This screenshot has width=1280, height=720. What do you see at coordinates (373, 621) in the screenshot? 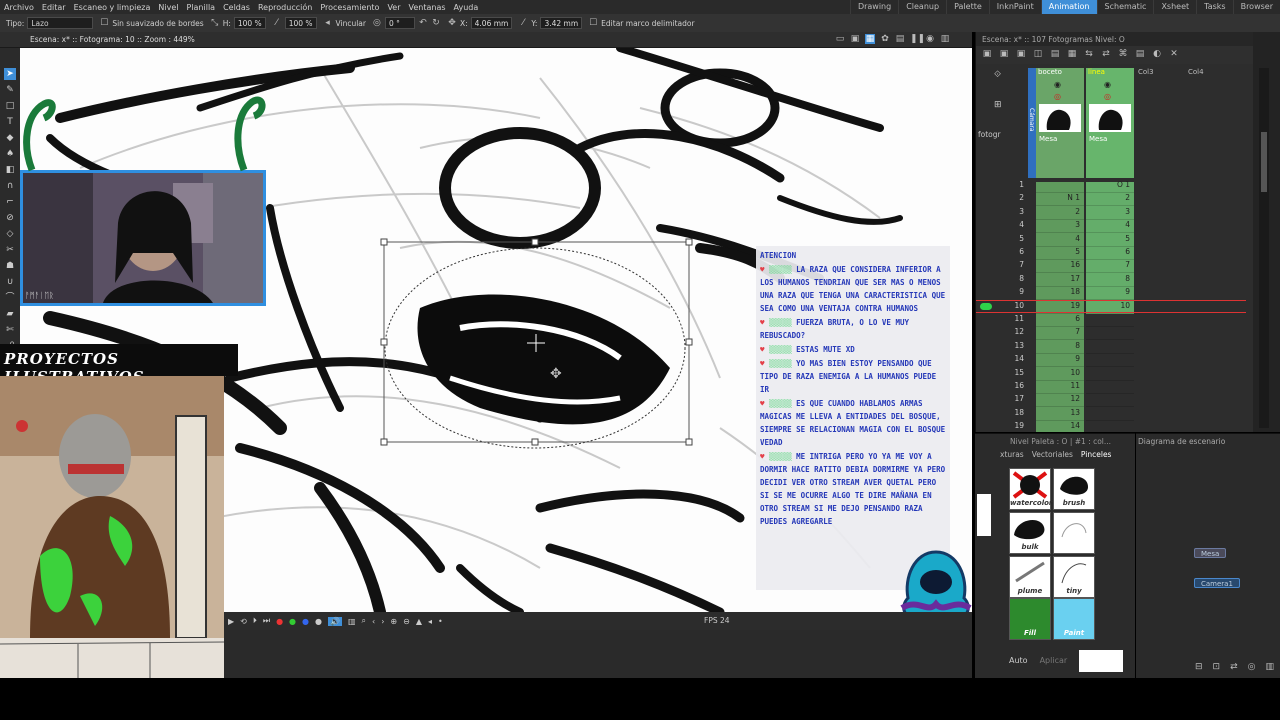
I see `prev-key-icon: ‹` at bounding box center [373, 621].